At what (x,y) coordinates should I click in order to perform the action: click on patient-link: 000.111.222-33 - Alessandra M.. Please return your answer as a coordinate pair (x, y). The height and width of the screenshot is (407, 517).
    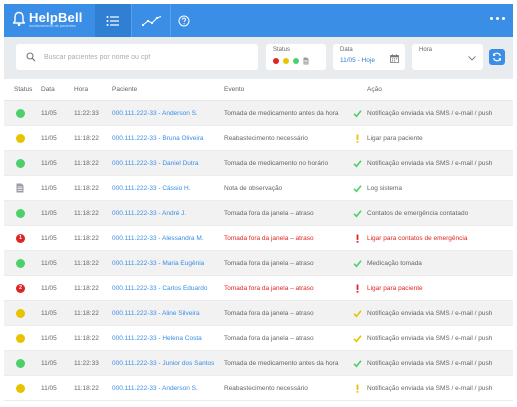
    Looking at the image, I should click on (164, 238).